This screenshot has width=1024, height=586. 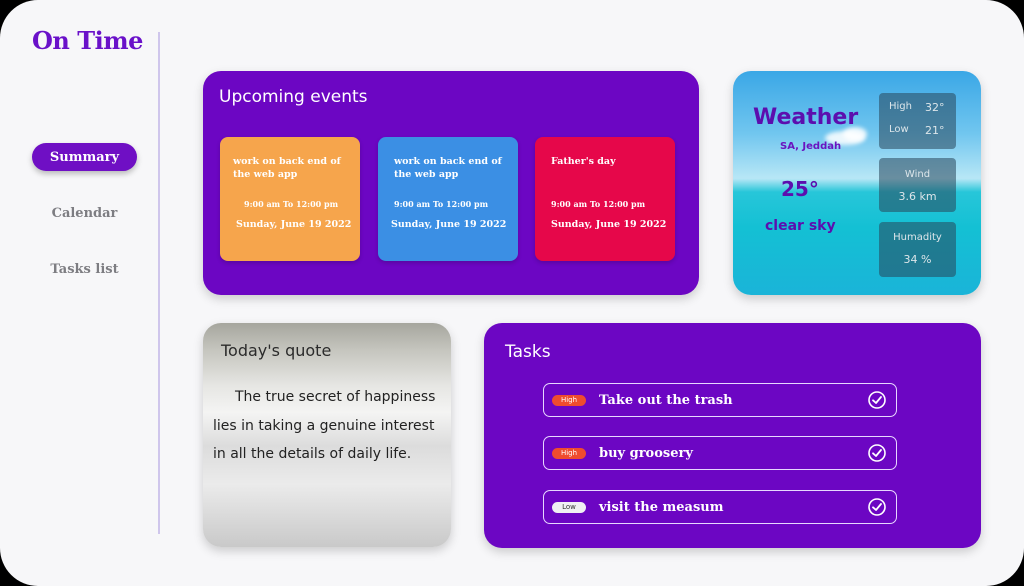 I want to click on wind-value: 3.6 km, so click(x=917, y=196).